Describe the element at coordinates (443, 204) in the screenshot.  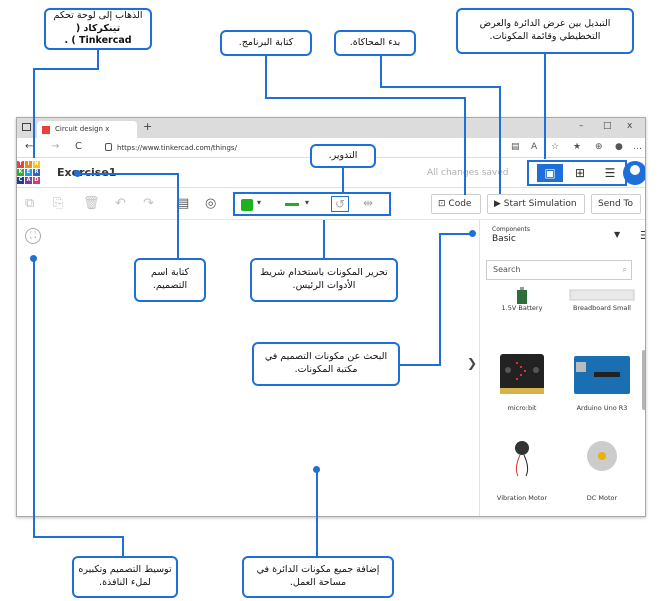
I see `code-icon: ⊡` at that location.